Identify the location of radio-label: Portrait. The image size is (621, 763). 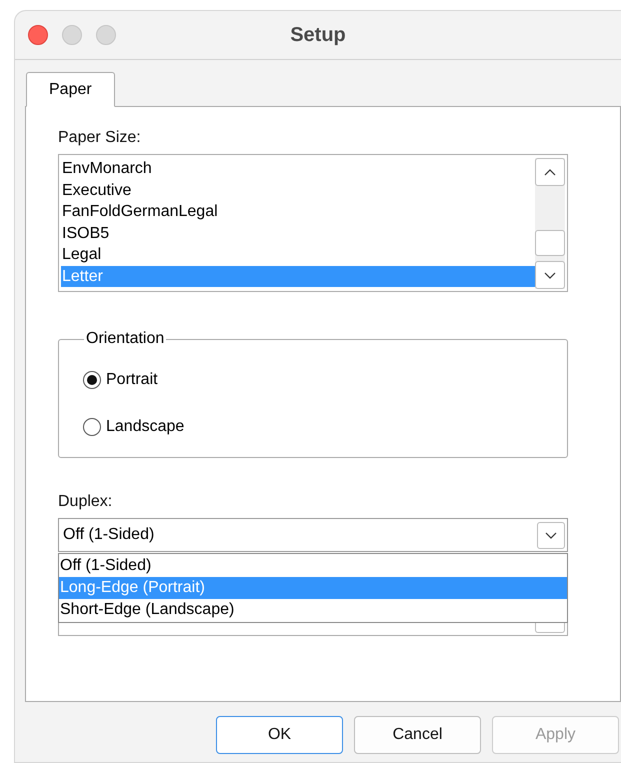
(132, 379).